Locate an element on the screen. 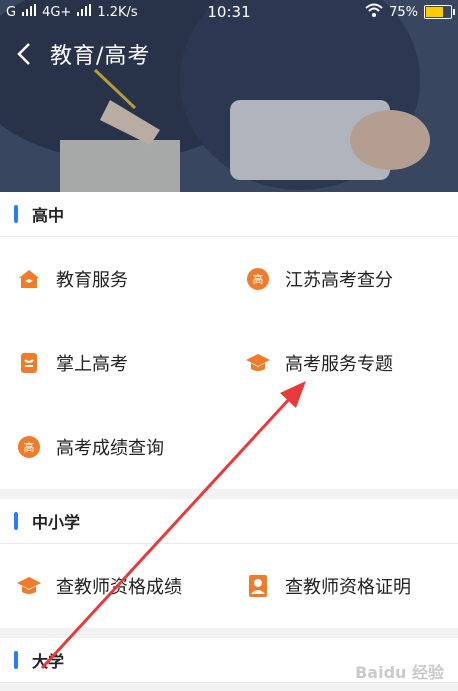 This screenshot has width=458, height=691. battery-fill is located at coordinates (435, 12).